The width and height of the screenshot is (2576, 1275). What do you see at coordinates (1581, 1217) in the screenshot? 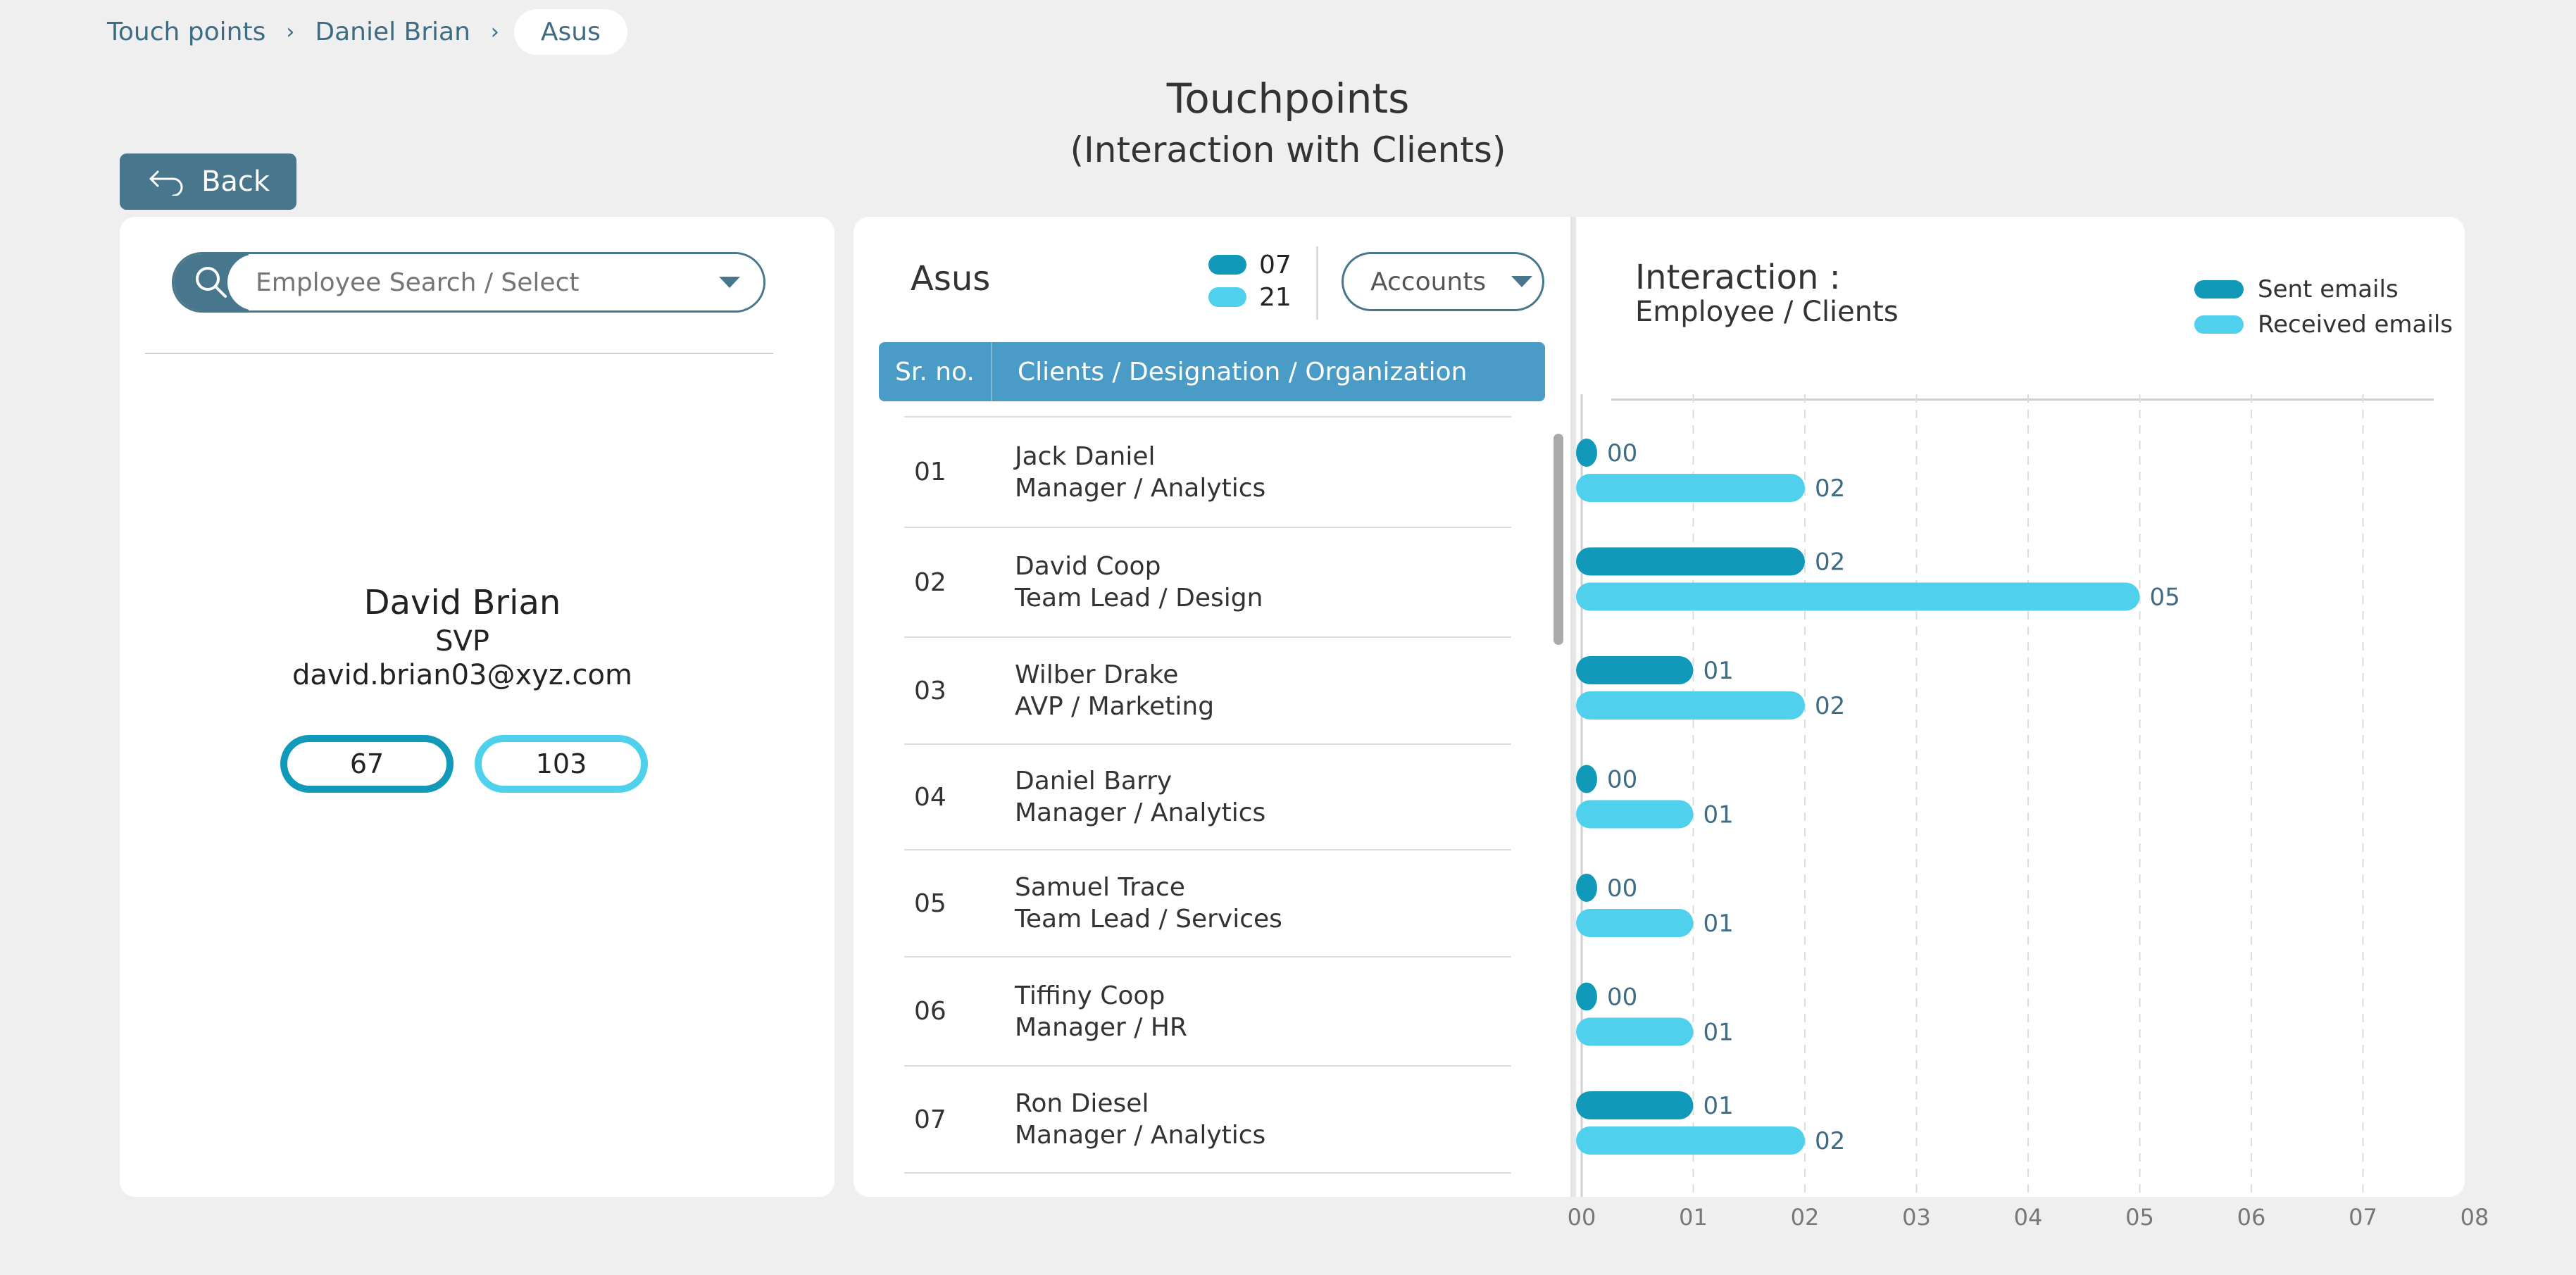
I see `x-tick-label: 00` at bounding box center [1581, 1217].